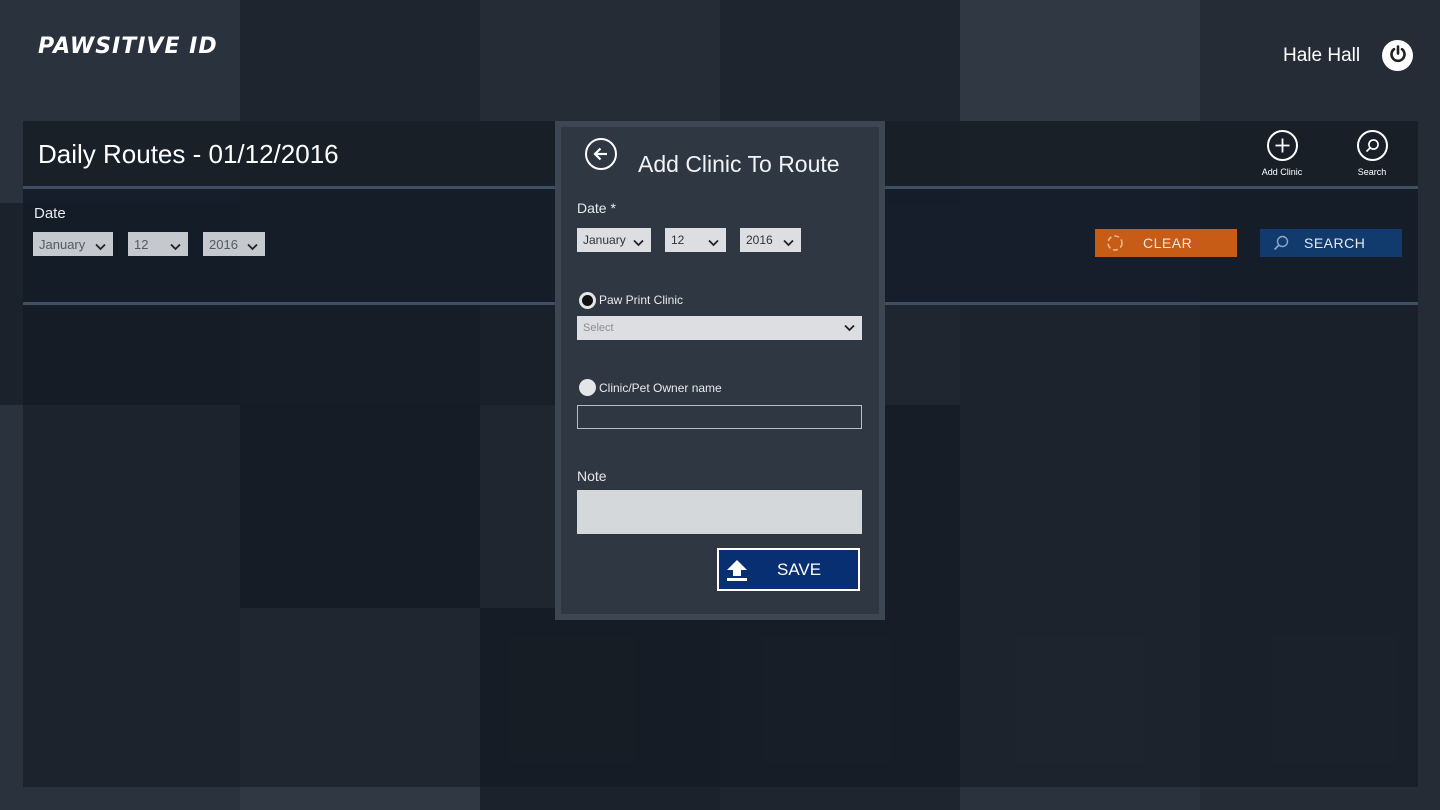 The image size is (1440, 810). I want to click on note-textarea, so click(719, 512).